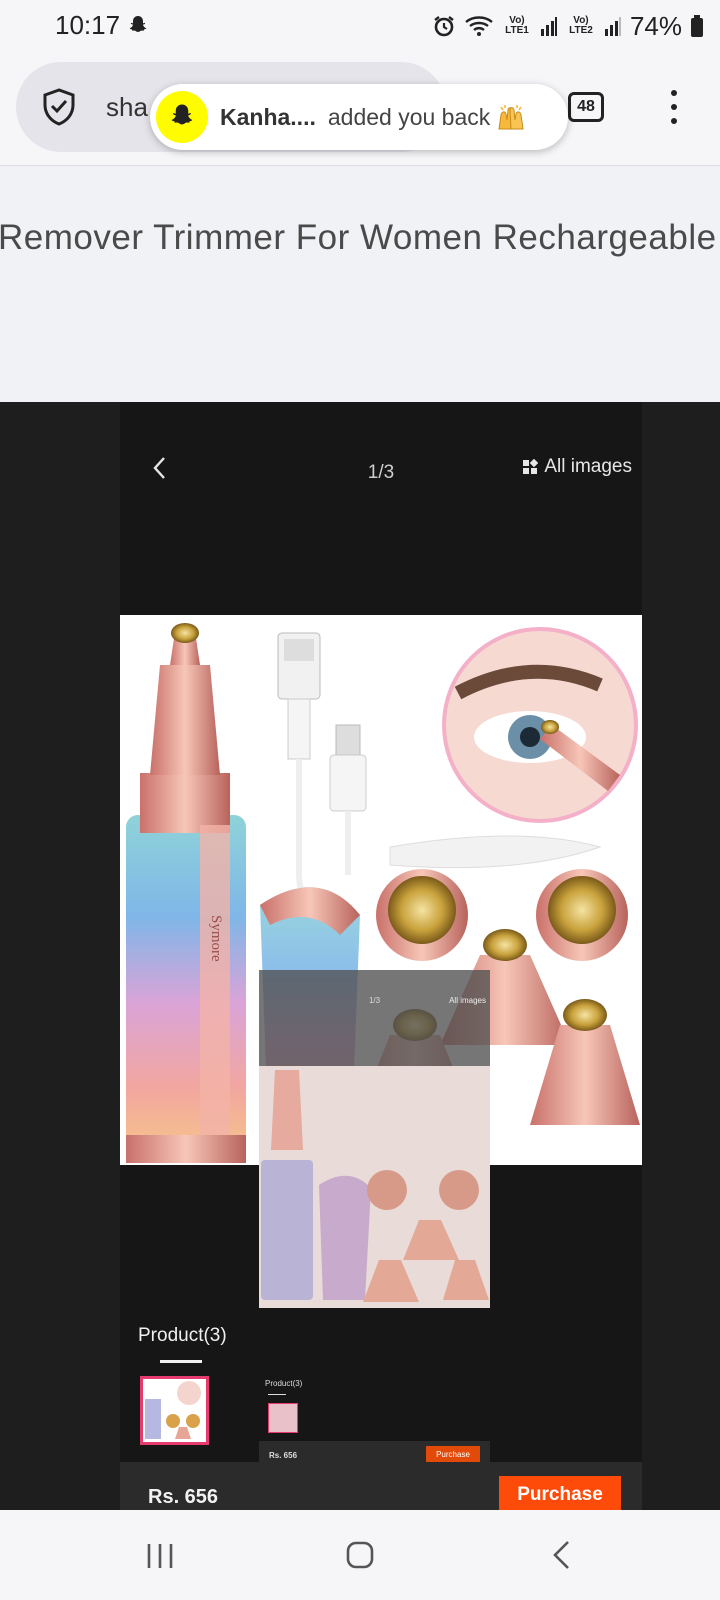 The image size is (720, 1600). I want to click on lte2-label: Vo) LTE2, so click(581, 25).